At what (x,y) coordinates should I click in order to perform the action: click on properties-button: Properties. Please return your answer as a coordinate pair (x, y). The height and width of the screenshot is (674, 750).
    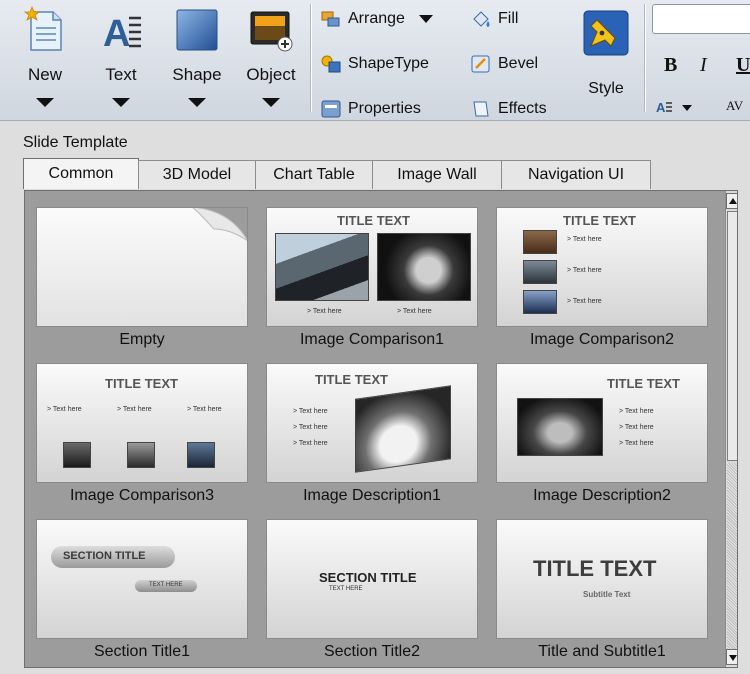
    Looking at the image, I should click on (370, 108).